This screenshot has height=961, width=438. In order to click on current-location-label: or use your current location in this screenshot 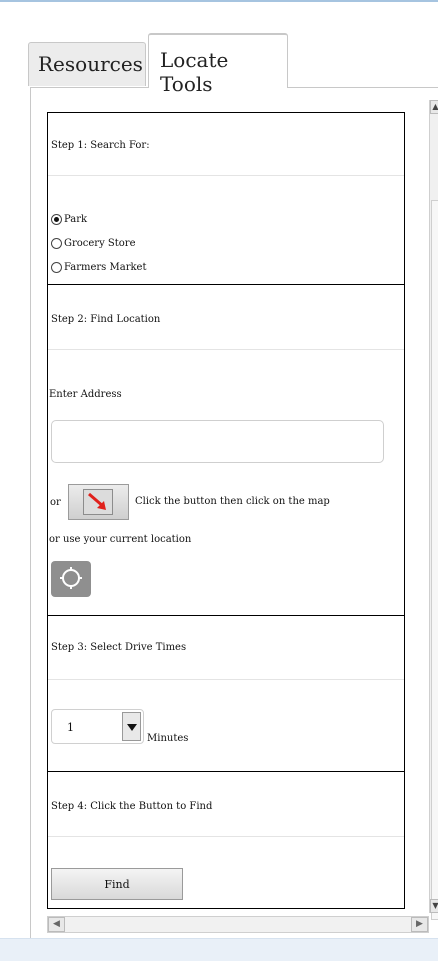, I will do `click(120, 539)`.